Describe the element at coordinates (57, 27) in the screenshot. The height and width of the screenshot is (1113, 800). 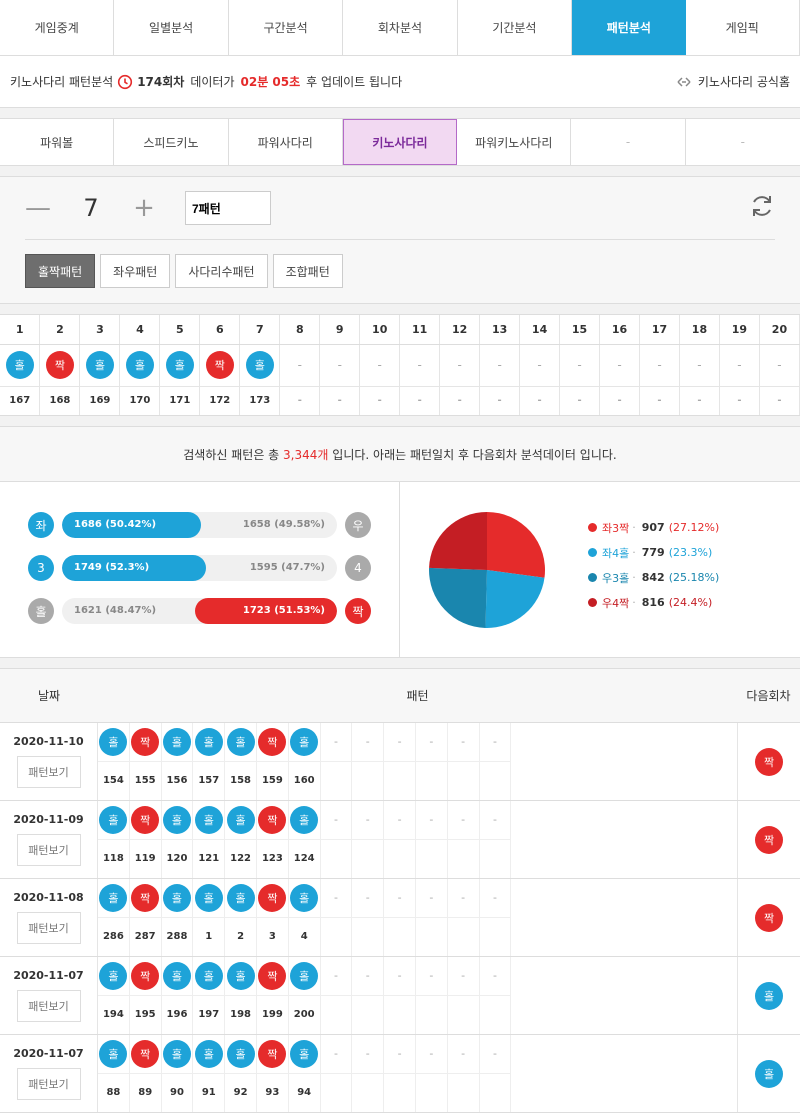
I see `tab-game-broadcast: 게임중계` at that location.